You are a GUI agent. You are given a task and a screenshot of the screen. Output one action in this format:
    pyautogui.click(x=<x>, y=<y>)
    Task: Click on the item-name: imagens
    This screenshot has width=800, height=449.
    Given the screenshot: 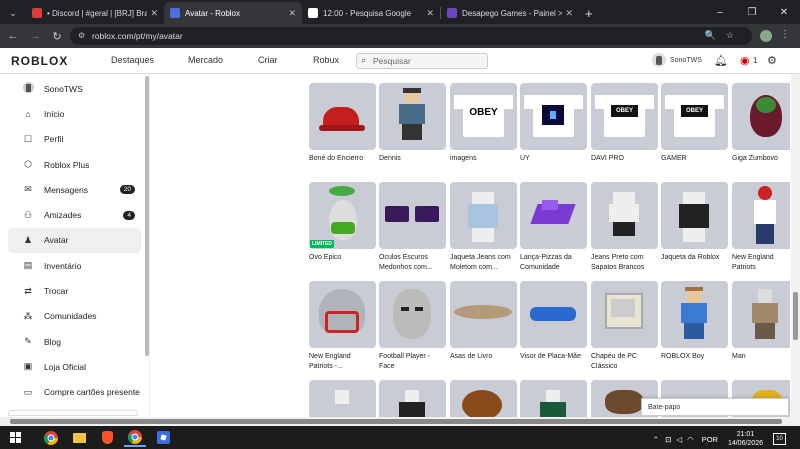 What is the action you would take?
    pyautogui.click(x=483, y=164)
    